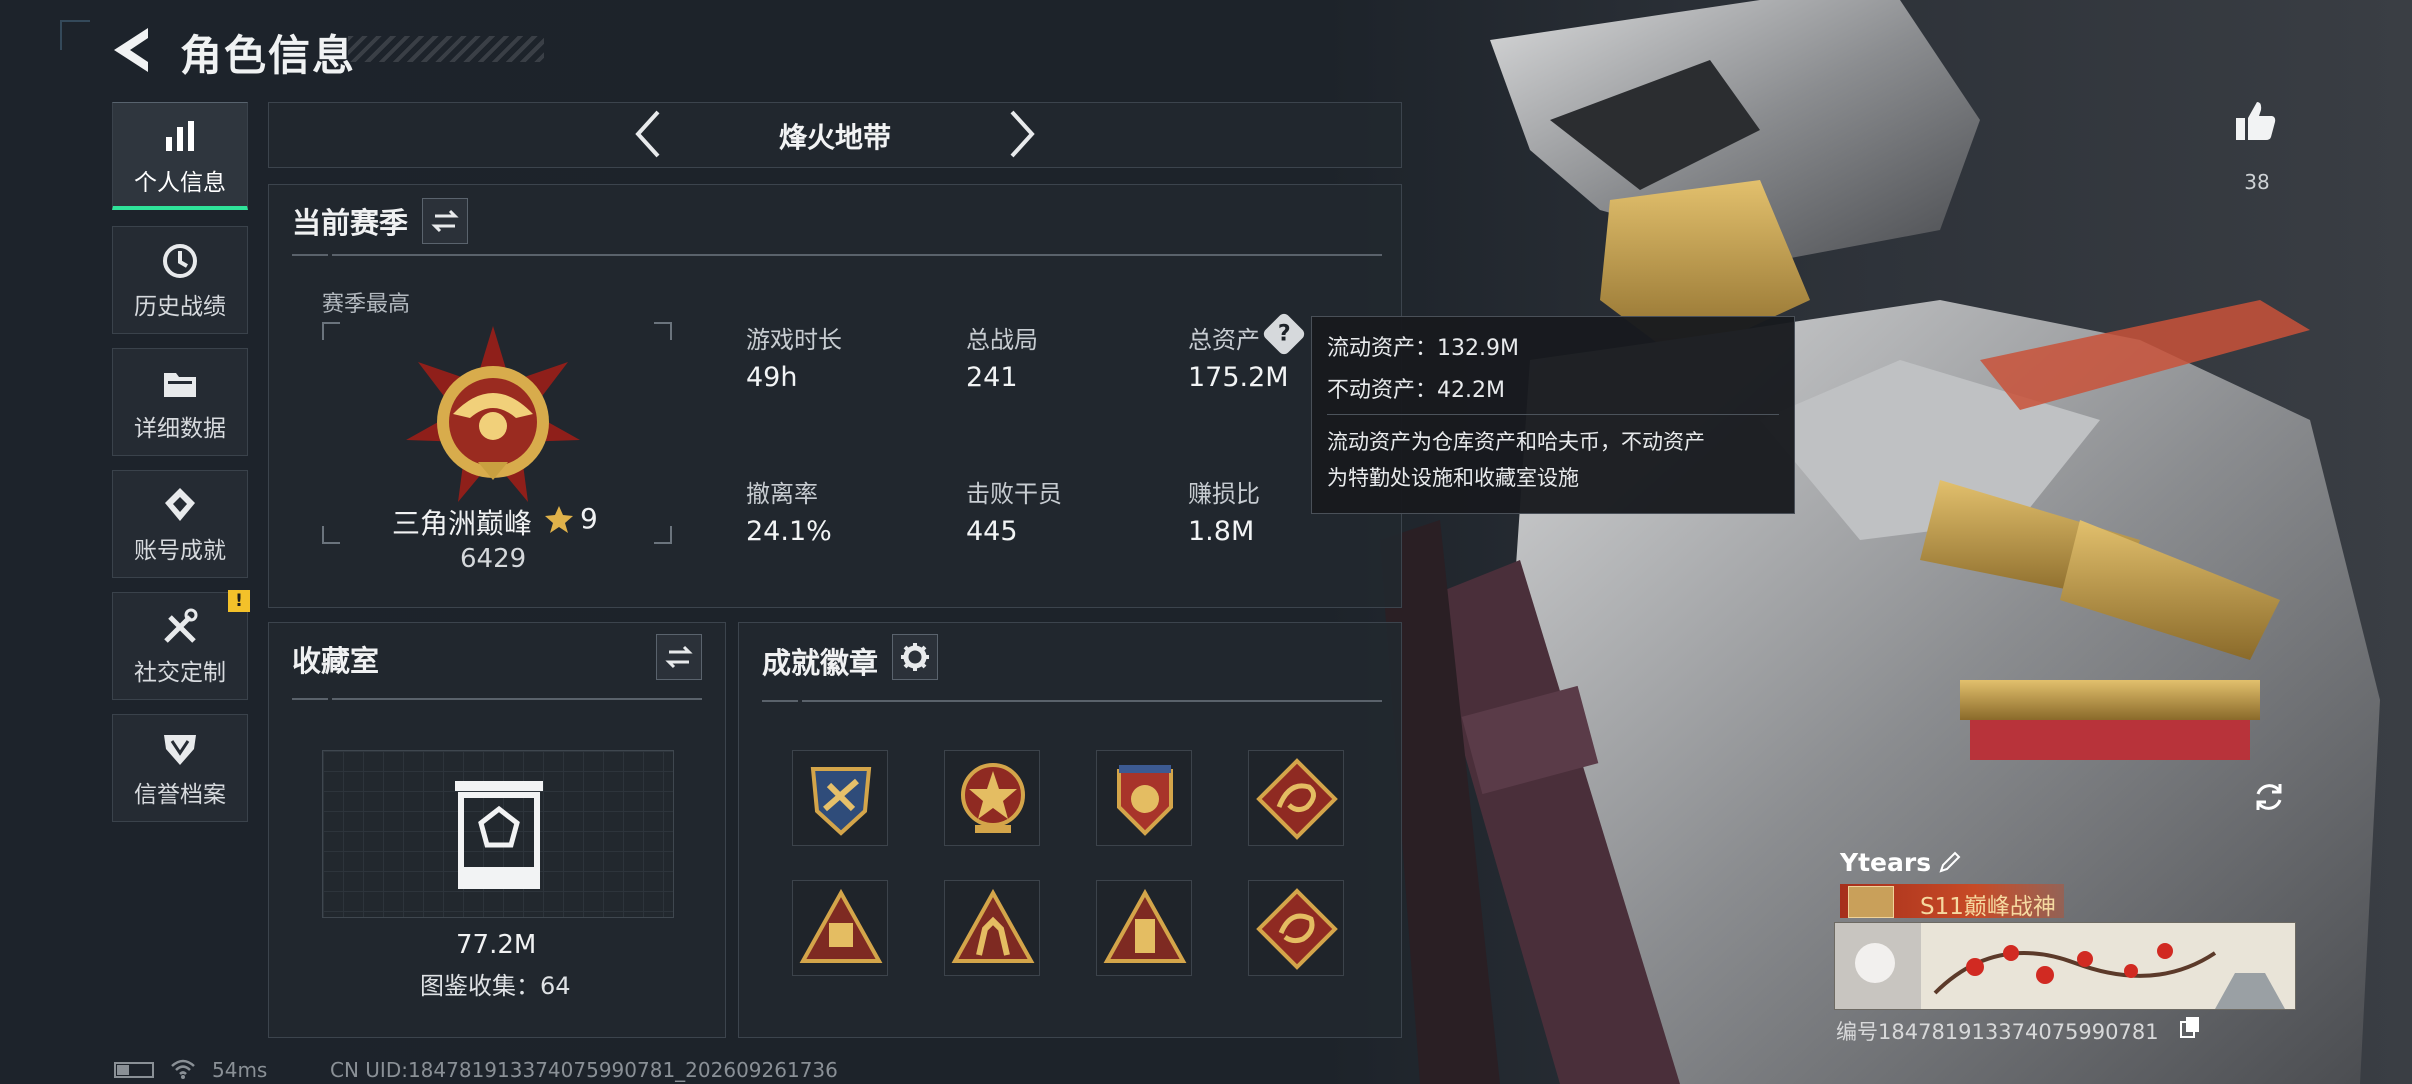 This screenshot has height=1084, width=2412. I want to click on corner-decoration, so click(75, 35).